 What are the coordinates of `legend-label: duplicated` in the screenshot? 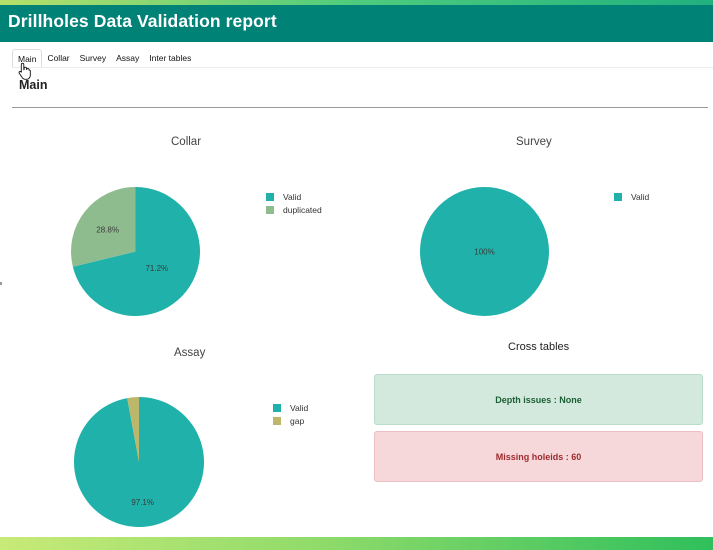 It's located at (302, 209).